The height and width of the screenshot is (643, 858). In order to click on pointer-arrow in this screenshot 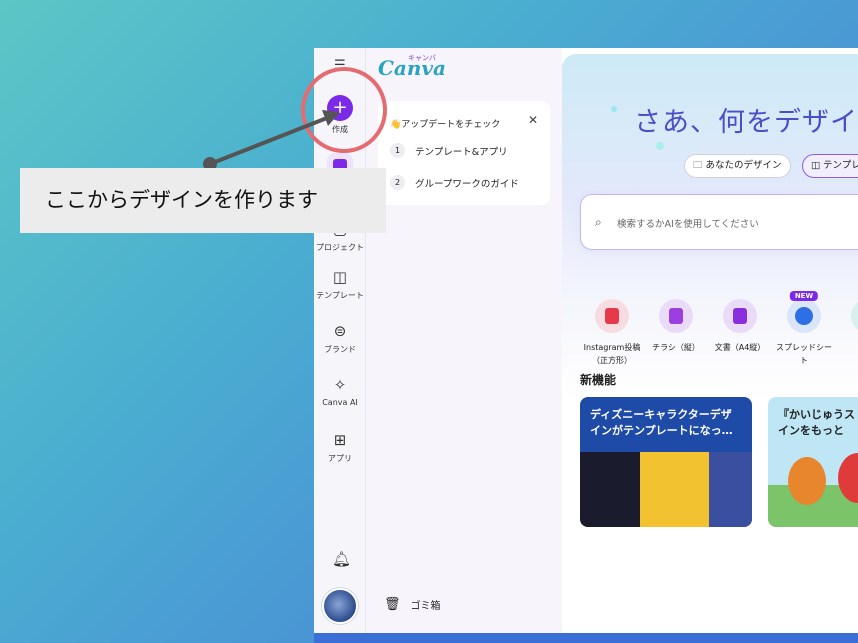, I will do `click(271, 140)`.